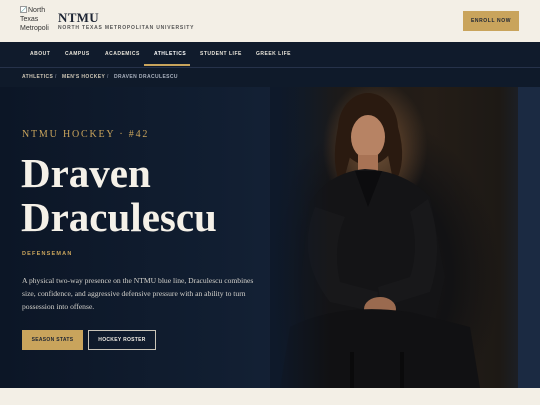  I want to click on breadcrumb-current-page: DRAVEN DRACULESCU, so click(146, 77).